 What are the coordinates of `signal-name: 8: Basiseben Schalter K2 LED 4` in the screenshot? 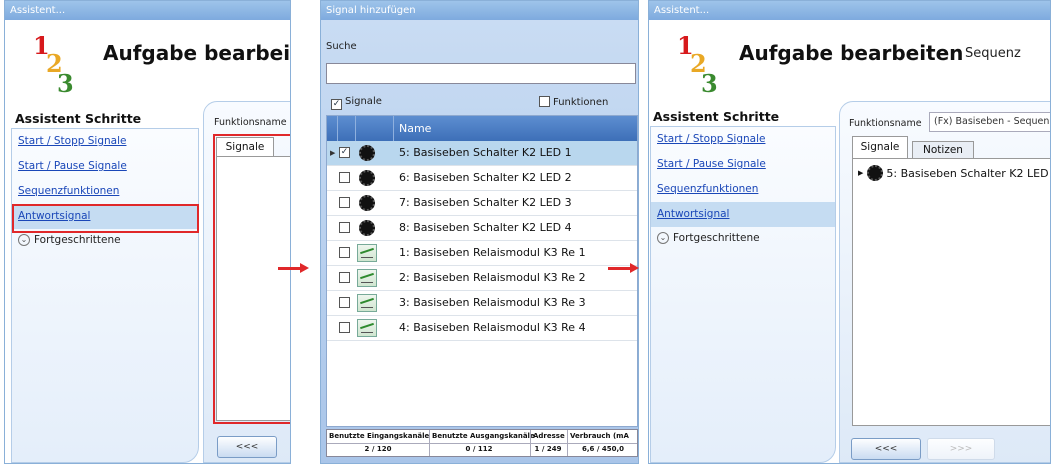 It's located at (485, 227).